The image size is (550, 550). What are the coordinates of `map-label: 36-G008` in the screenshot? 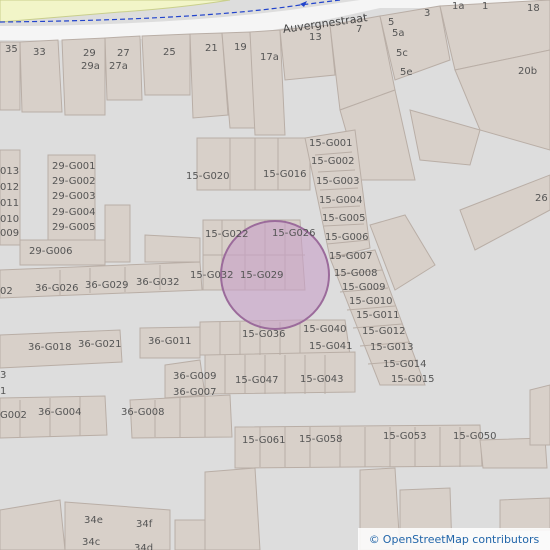 It's located at (143, 412).